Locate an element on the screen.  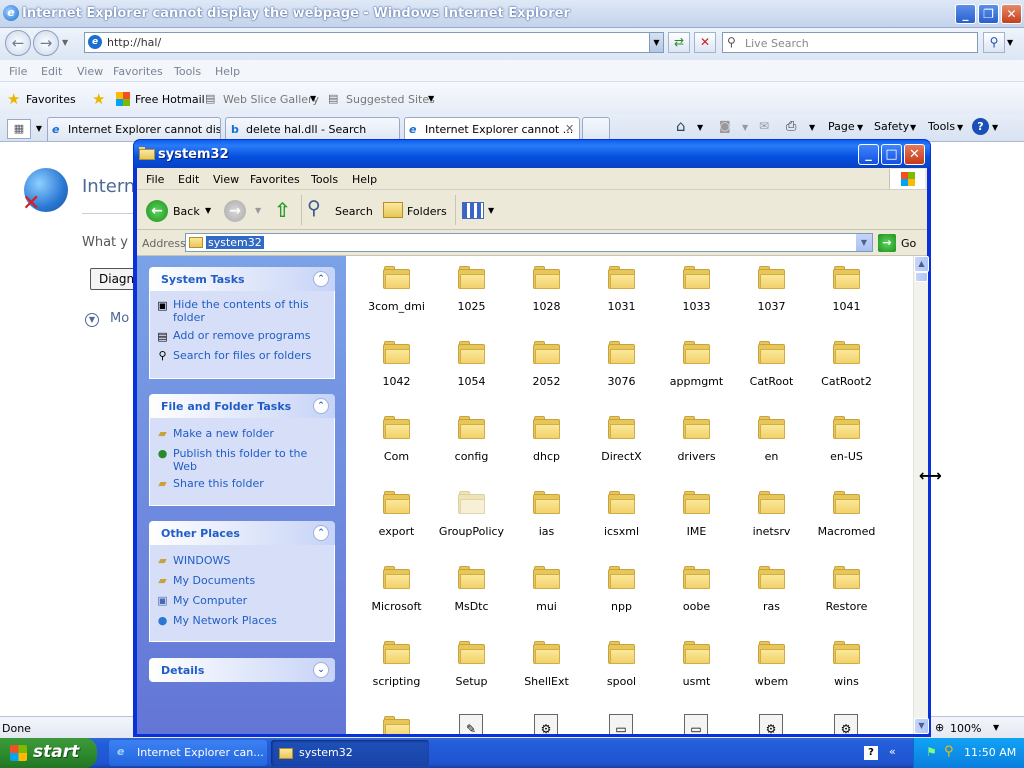
folder-item: inetsrv is located at coordinates (771, 522).